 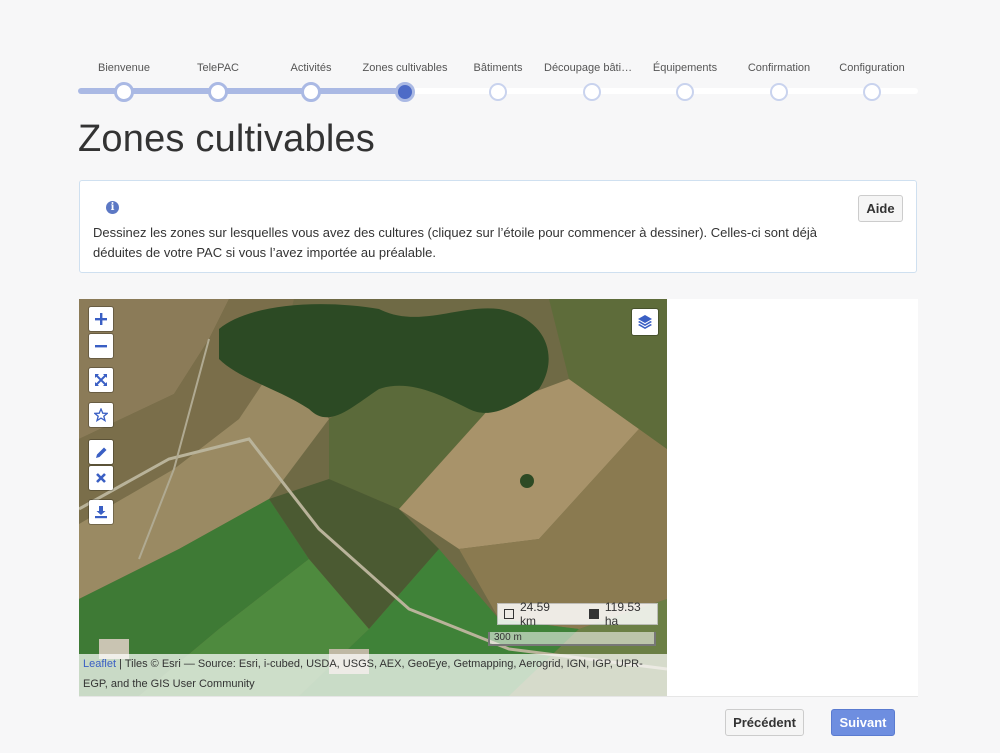 I want to click on download-icon, so click(x=101, y=512).